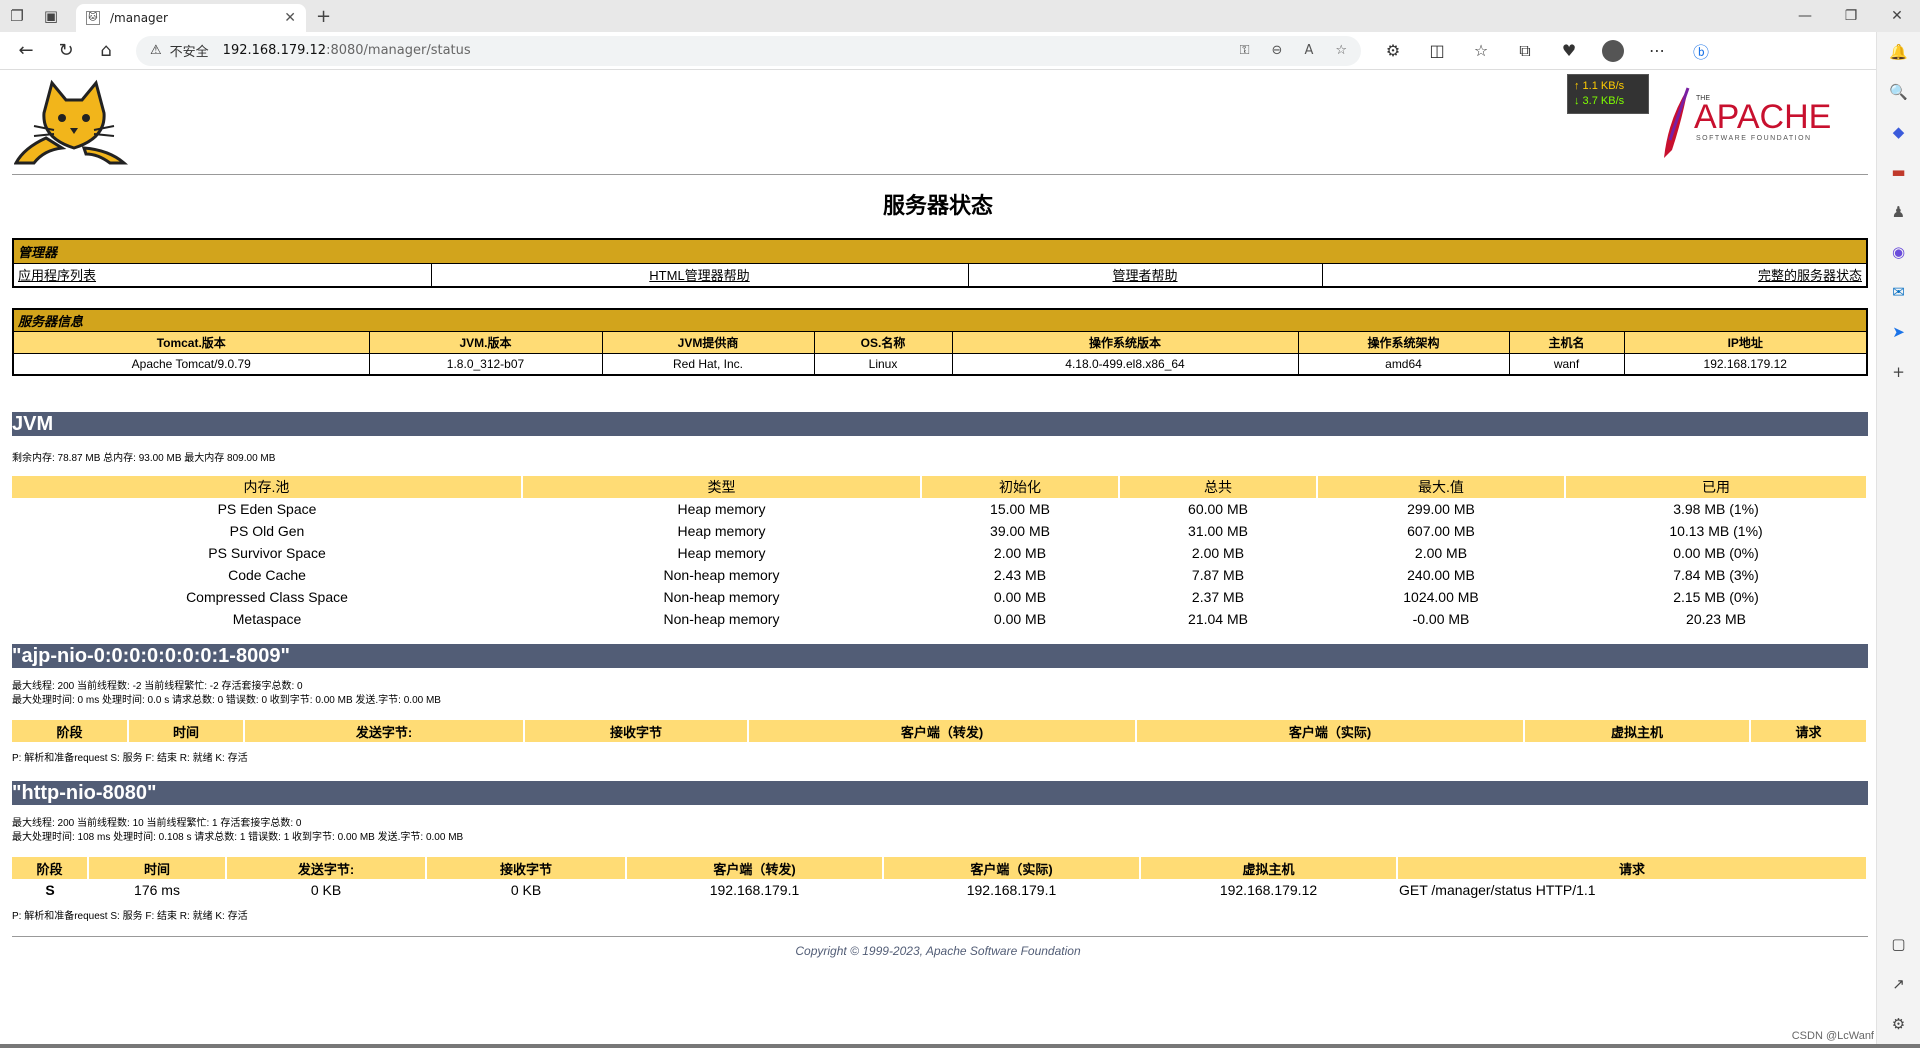  What do you see at coordinates (1341, 50) in the screenshot?
I see `favorite-star-icon: ☆` at bounding box center [1341, 50].